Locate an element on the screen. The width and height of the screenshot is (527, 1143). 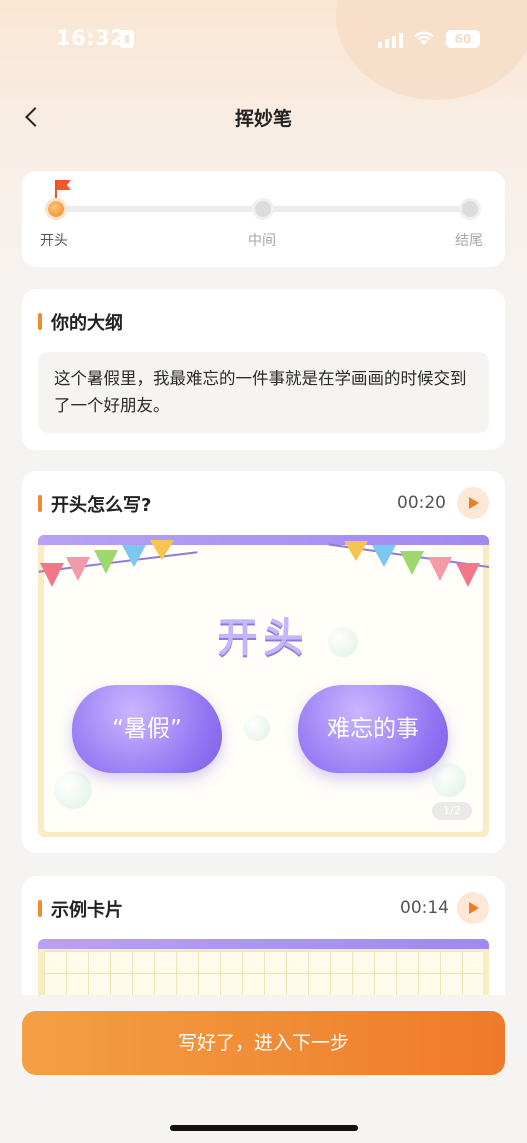
slide-heading: 开头 is located at coordinates (263, 638).